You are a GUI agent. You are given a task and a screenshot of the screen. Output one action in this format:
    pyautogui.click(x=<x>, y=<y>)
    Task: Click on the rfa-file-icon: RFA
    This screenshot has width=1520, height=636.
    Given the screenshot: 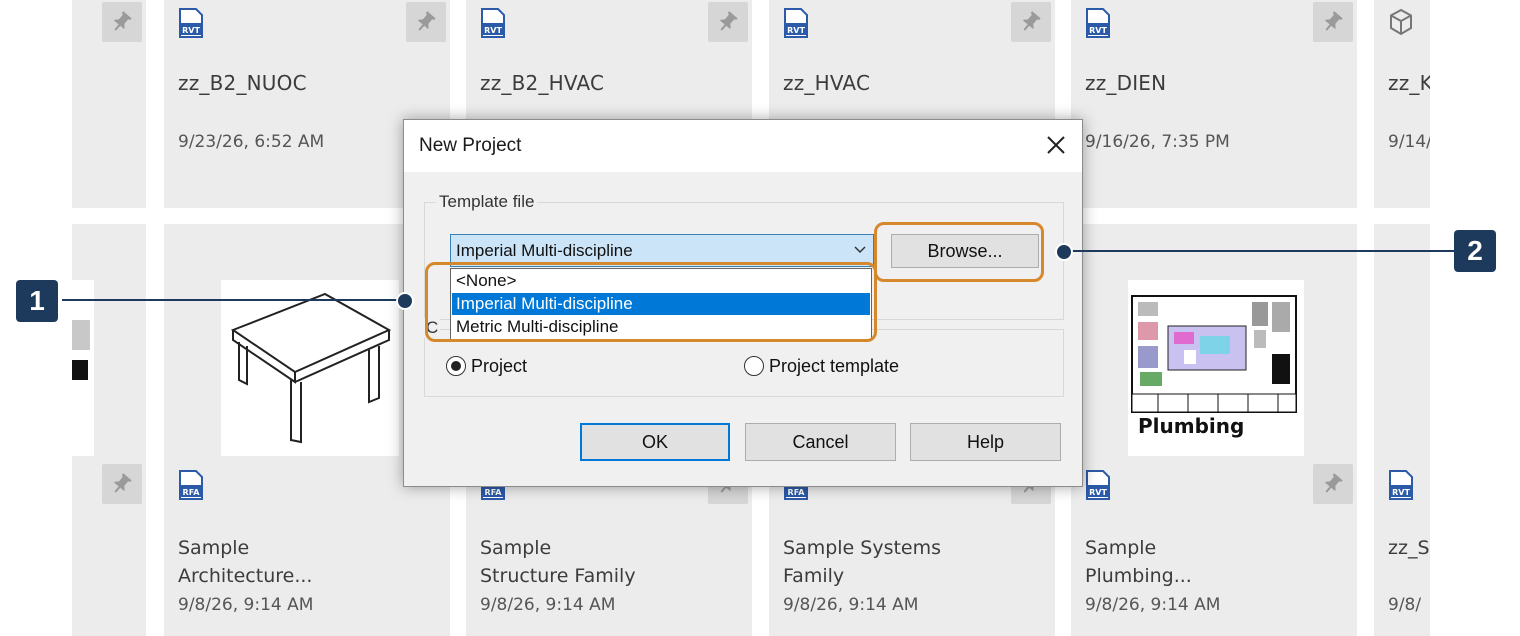 What is the action you would take?
    pyautogui.click(x=191, y=485)
    